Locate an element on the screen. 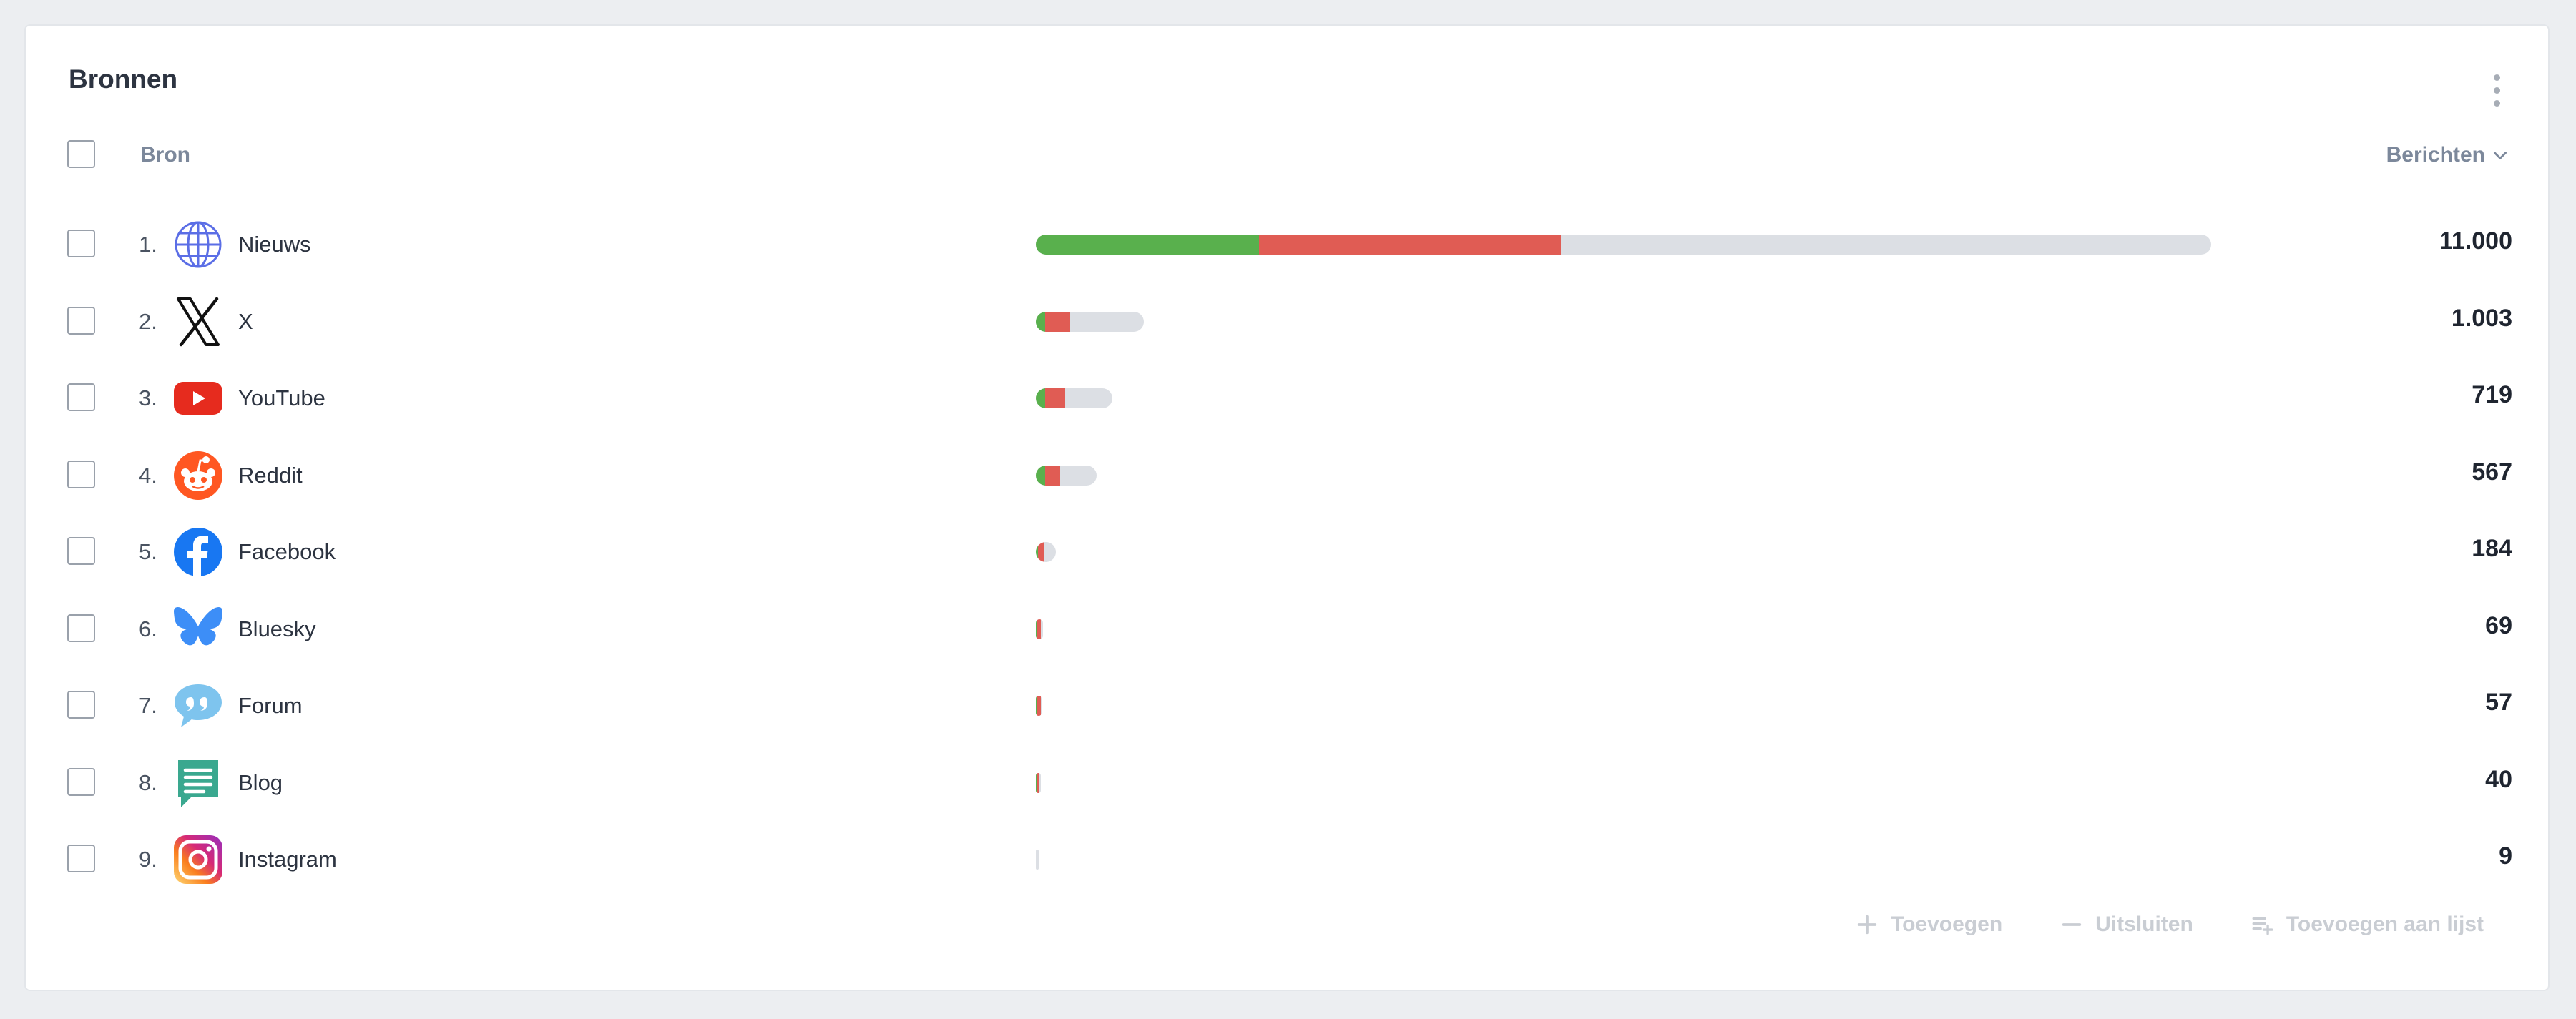 The height and width of the screenshot is (1019, 2576). source-row: 1. Nieuws 11.000 is located at coordinates (1288, 245).